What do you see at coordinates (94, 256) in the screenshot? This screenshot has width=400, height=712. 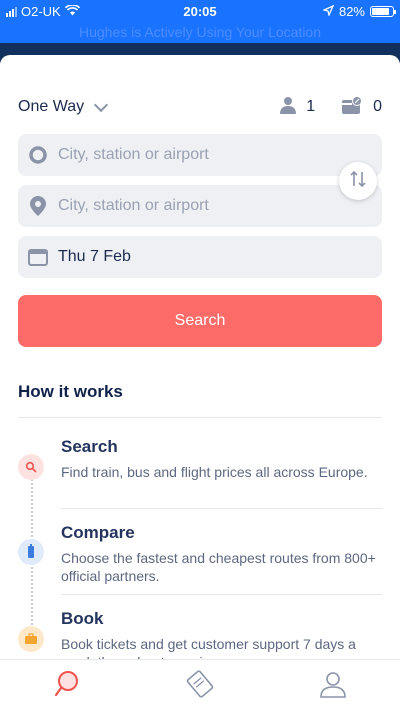 I see `date-value: Thu 7 Feb` at bounding box center [94, 256].